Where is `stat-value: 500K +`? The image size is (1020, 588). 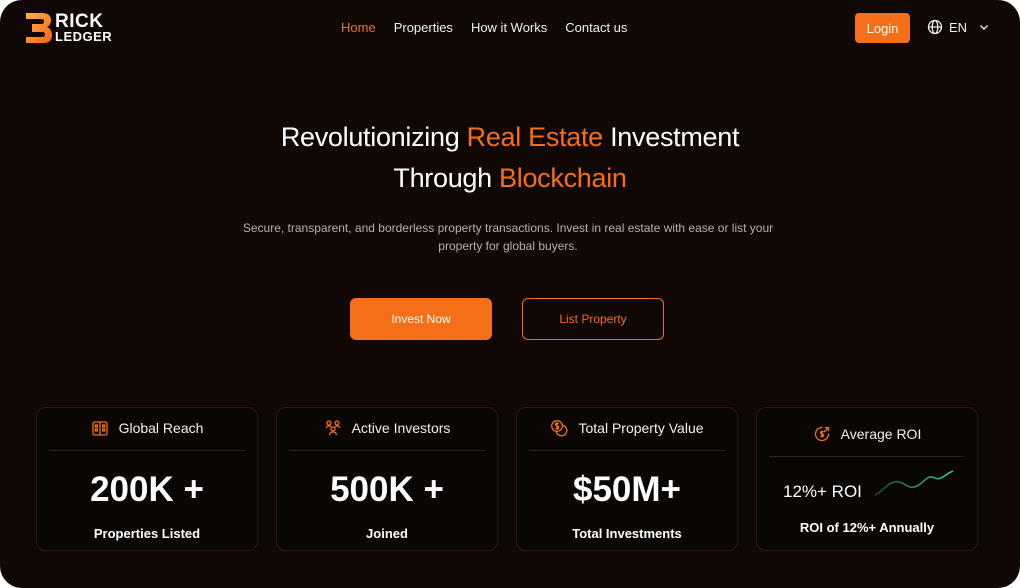
stat-value: 500K + is located at coordinates (387, 489).